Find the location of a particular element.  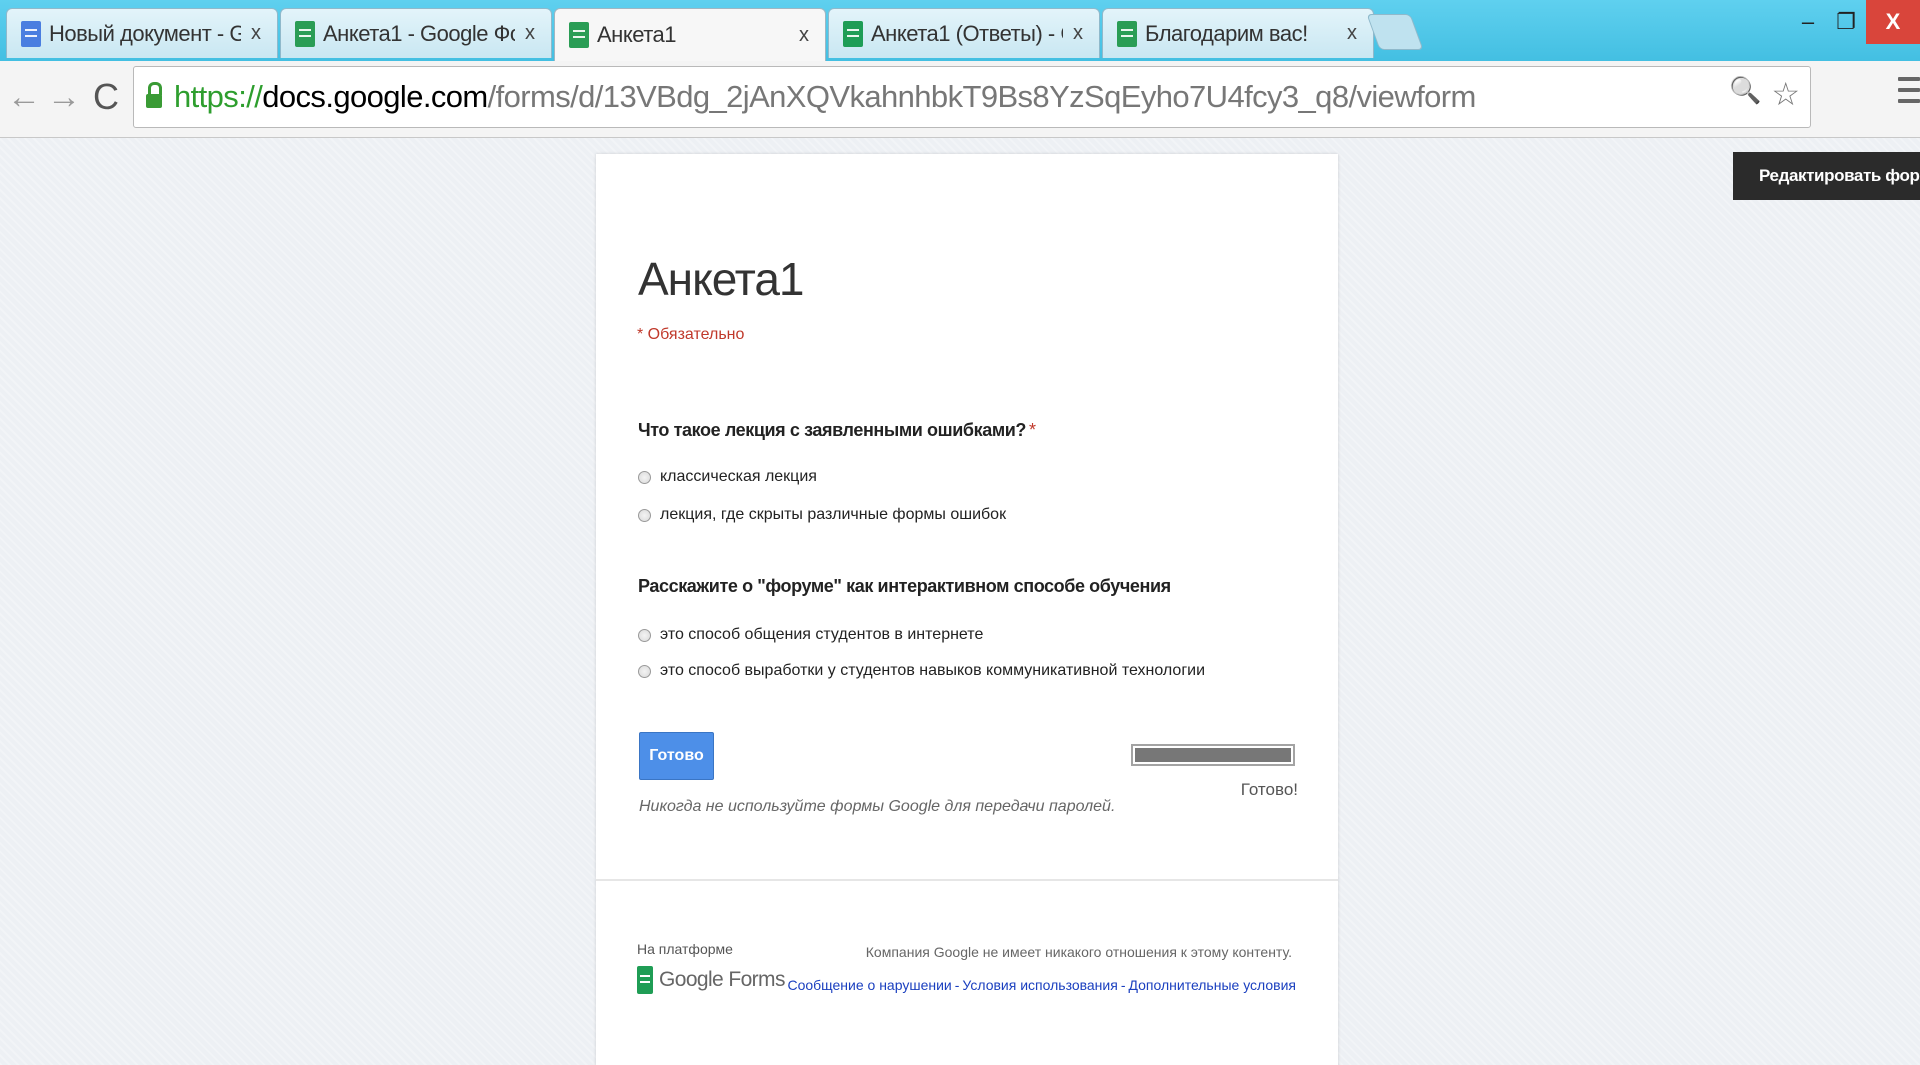

minimize-button: – is located at coordinates (1808, 22).